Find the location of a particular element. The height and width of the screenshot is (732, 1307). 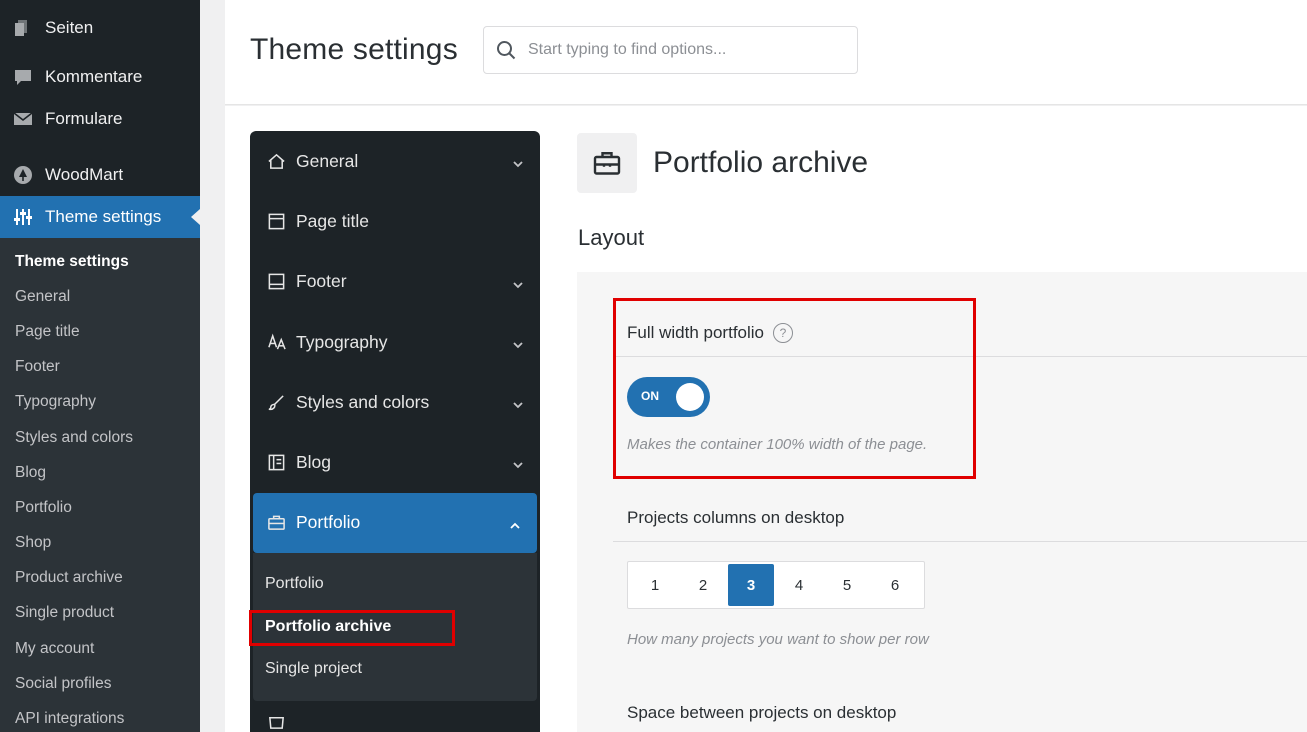

column-option-5: 5 is located at coordinates (847, 585).